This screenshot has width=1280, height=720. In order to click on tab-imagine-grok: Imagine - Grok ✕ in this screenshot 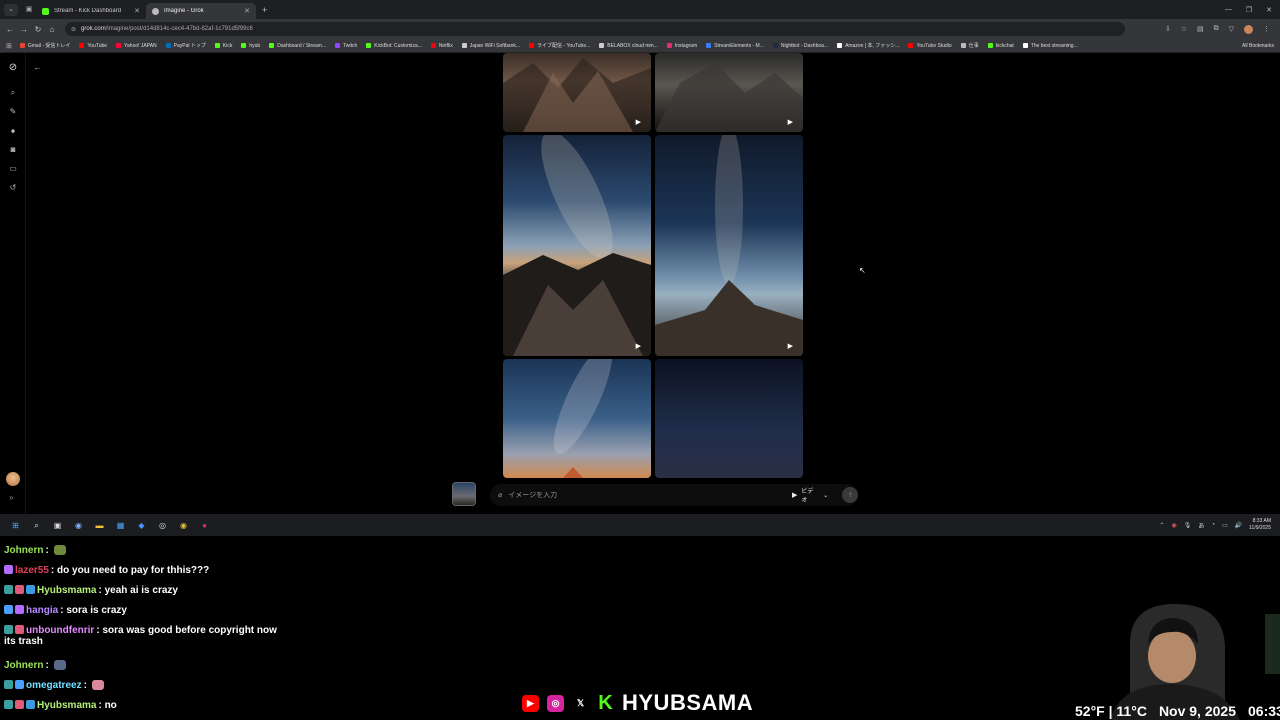, I will do `click(201, 11)`.